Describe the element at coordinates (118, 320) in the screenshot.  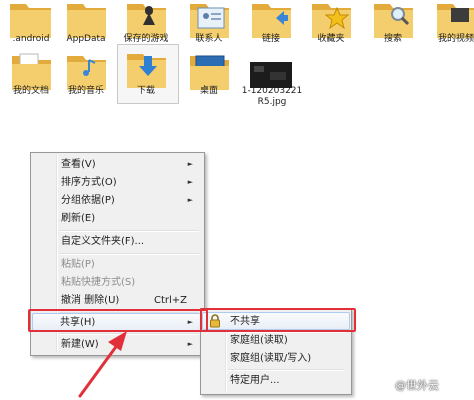
I see `annotation-box-share` at that location.